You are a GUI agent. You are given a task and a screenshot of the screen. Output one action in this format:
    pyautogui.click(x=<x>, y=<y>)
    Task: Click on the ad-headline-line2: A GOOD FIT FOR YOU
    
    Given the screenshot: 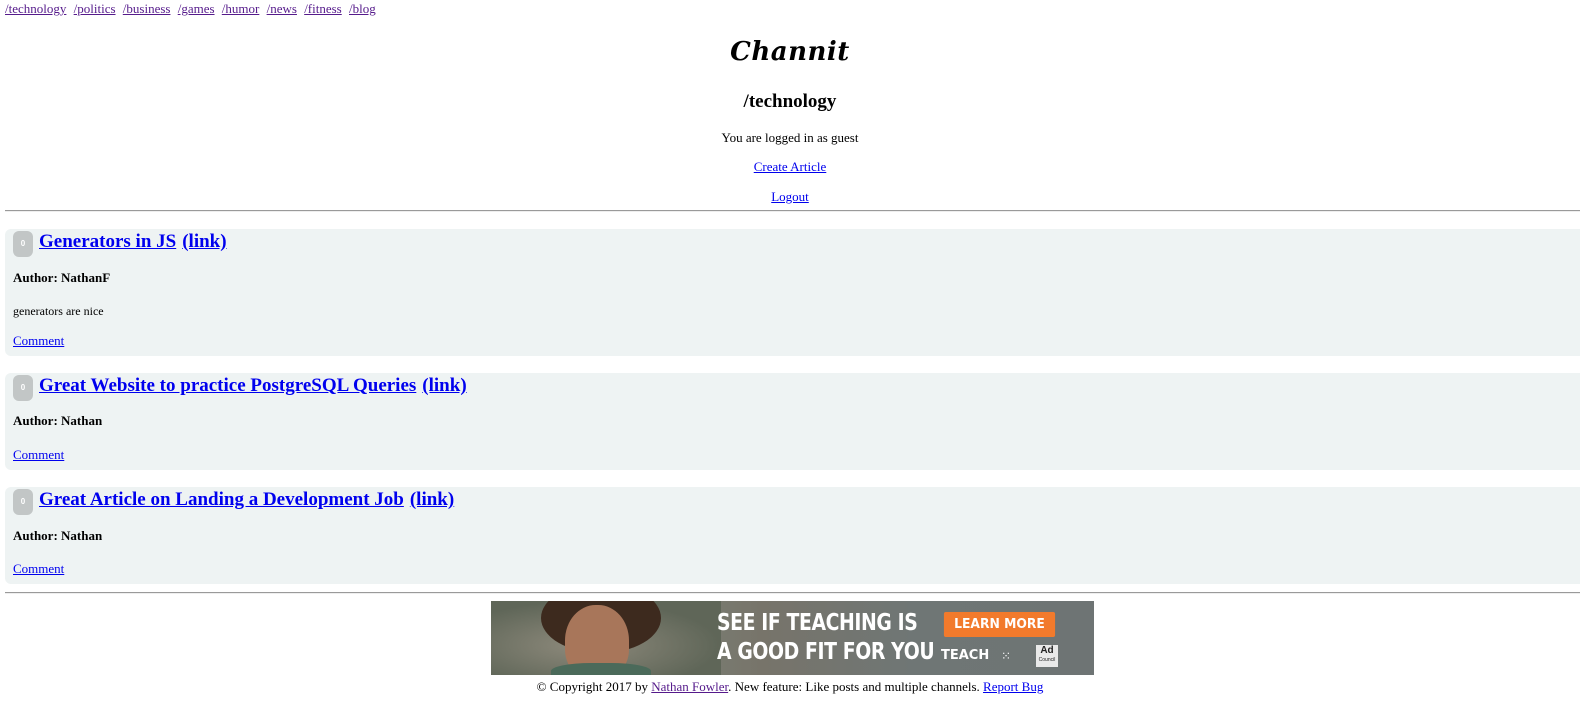 What is the action you would take?
    pyautogui.click(x=826, y=652)
    